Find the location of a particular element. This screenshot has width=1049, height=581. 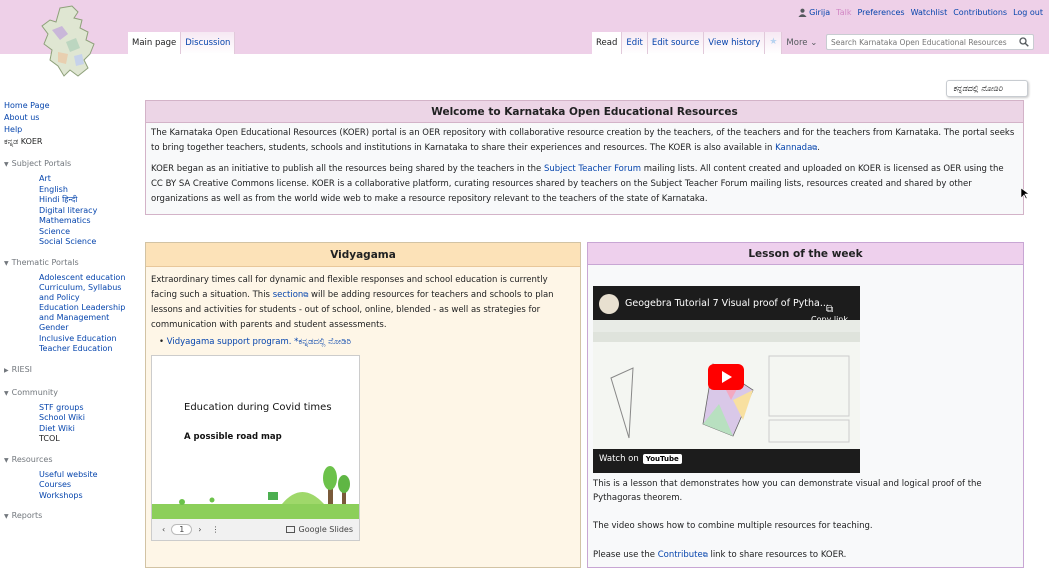

preferences-link: Preferences is located at coordinates (881, 12).